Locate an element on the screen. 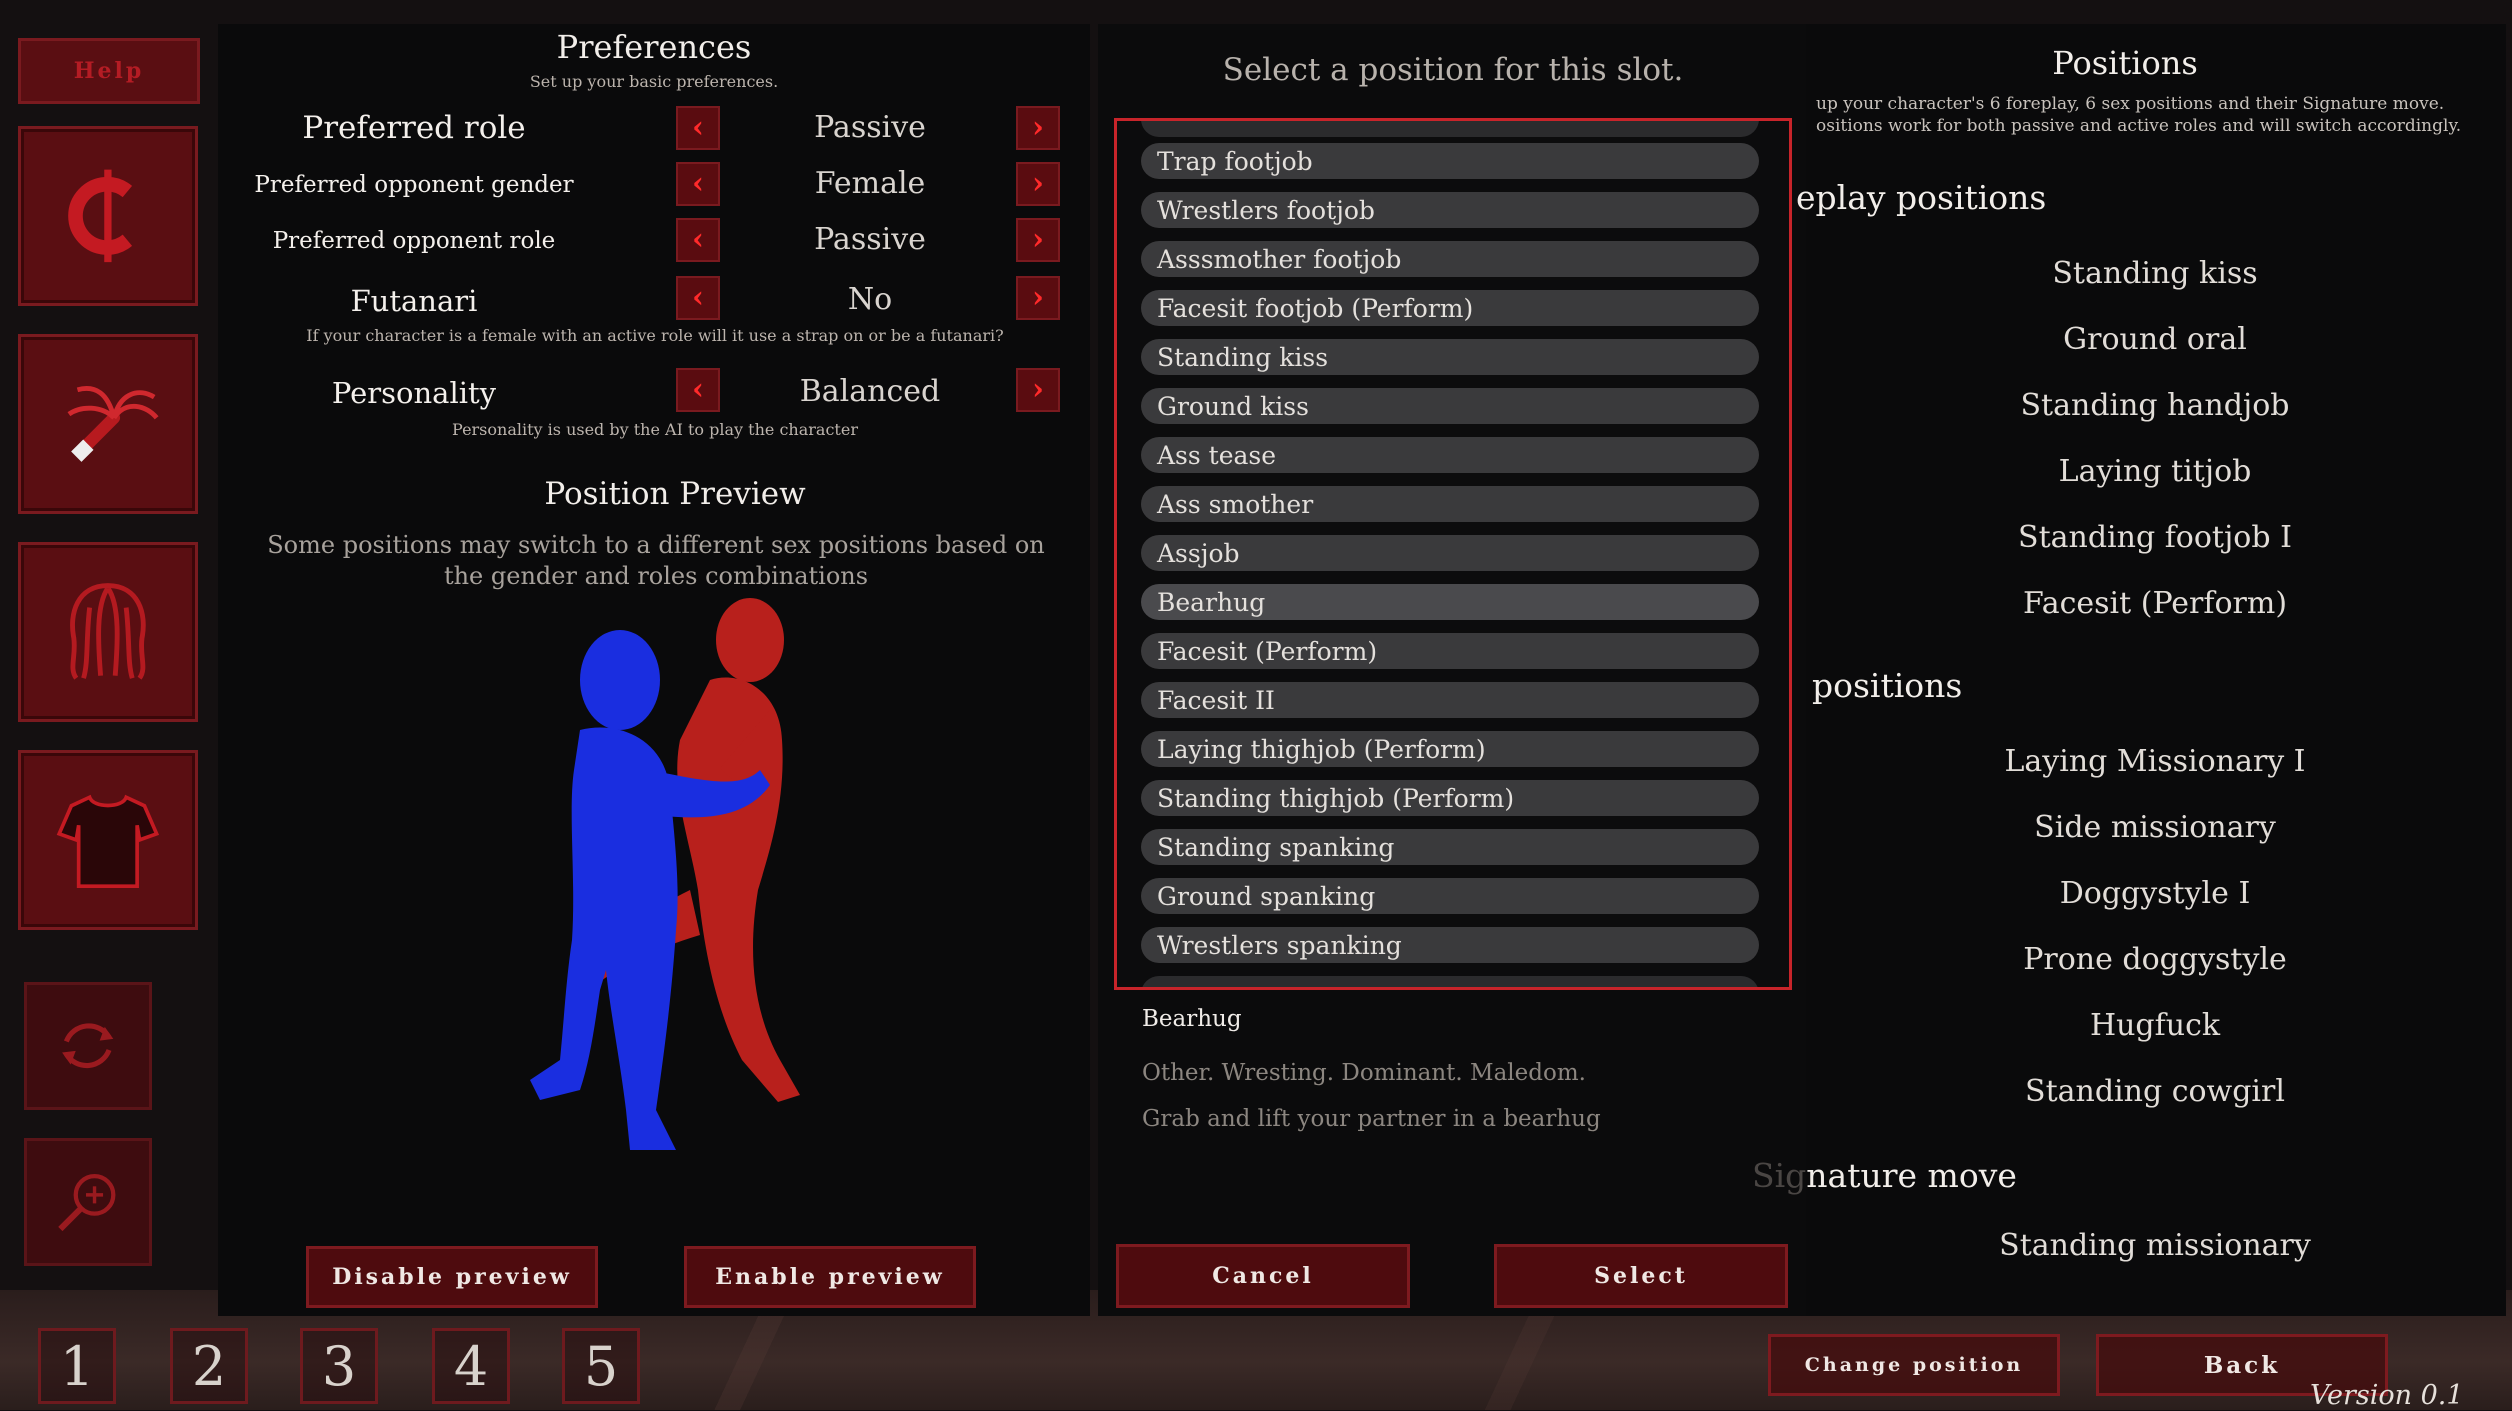 The width and height of the screenshot is (2512, 1411). opponent-role-label: Preferred opponent role is located at coordinates (414, 241).